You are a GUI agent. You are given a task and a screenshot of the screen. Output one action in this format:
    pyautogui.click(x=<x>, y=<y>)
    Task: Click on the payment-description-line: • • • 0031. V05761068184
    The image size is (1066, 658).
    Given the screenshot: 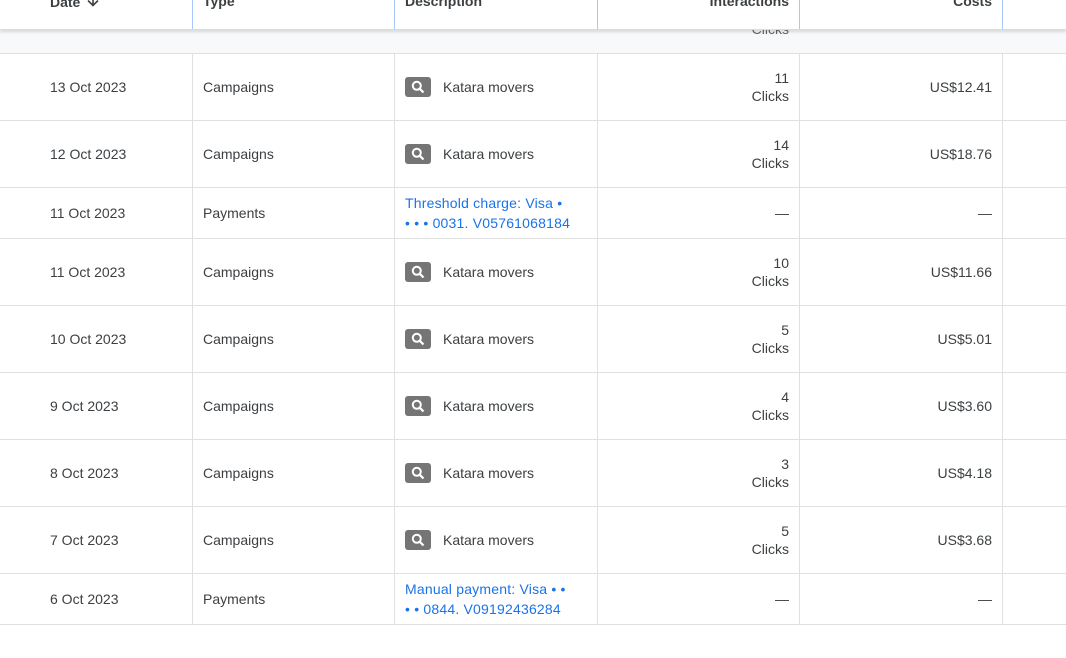 What is the action you would take?
    pyautogui.click(x=488, y=223)
    